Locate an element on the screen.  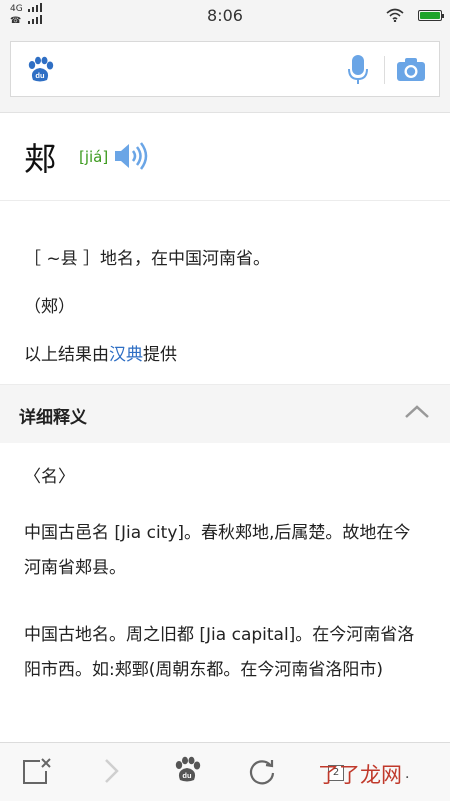
baidu-paw-icon: du is located at coordinates (40, 72).